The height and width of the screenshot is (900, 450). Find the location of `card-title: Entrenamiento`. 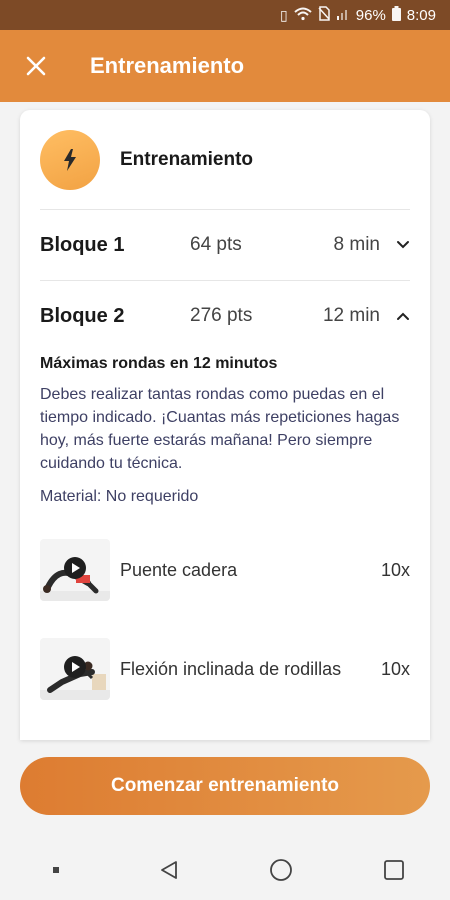

card-title: Entrenamiento is located at coordinates (187, 159).